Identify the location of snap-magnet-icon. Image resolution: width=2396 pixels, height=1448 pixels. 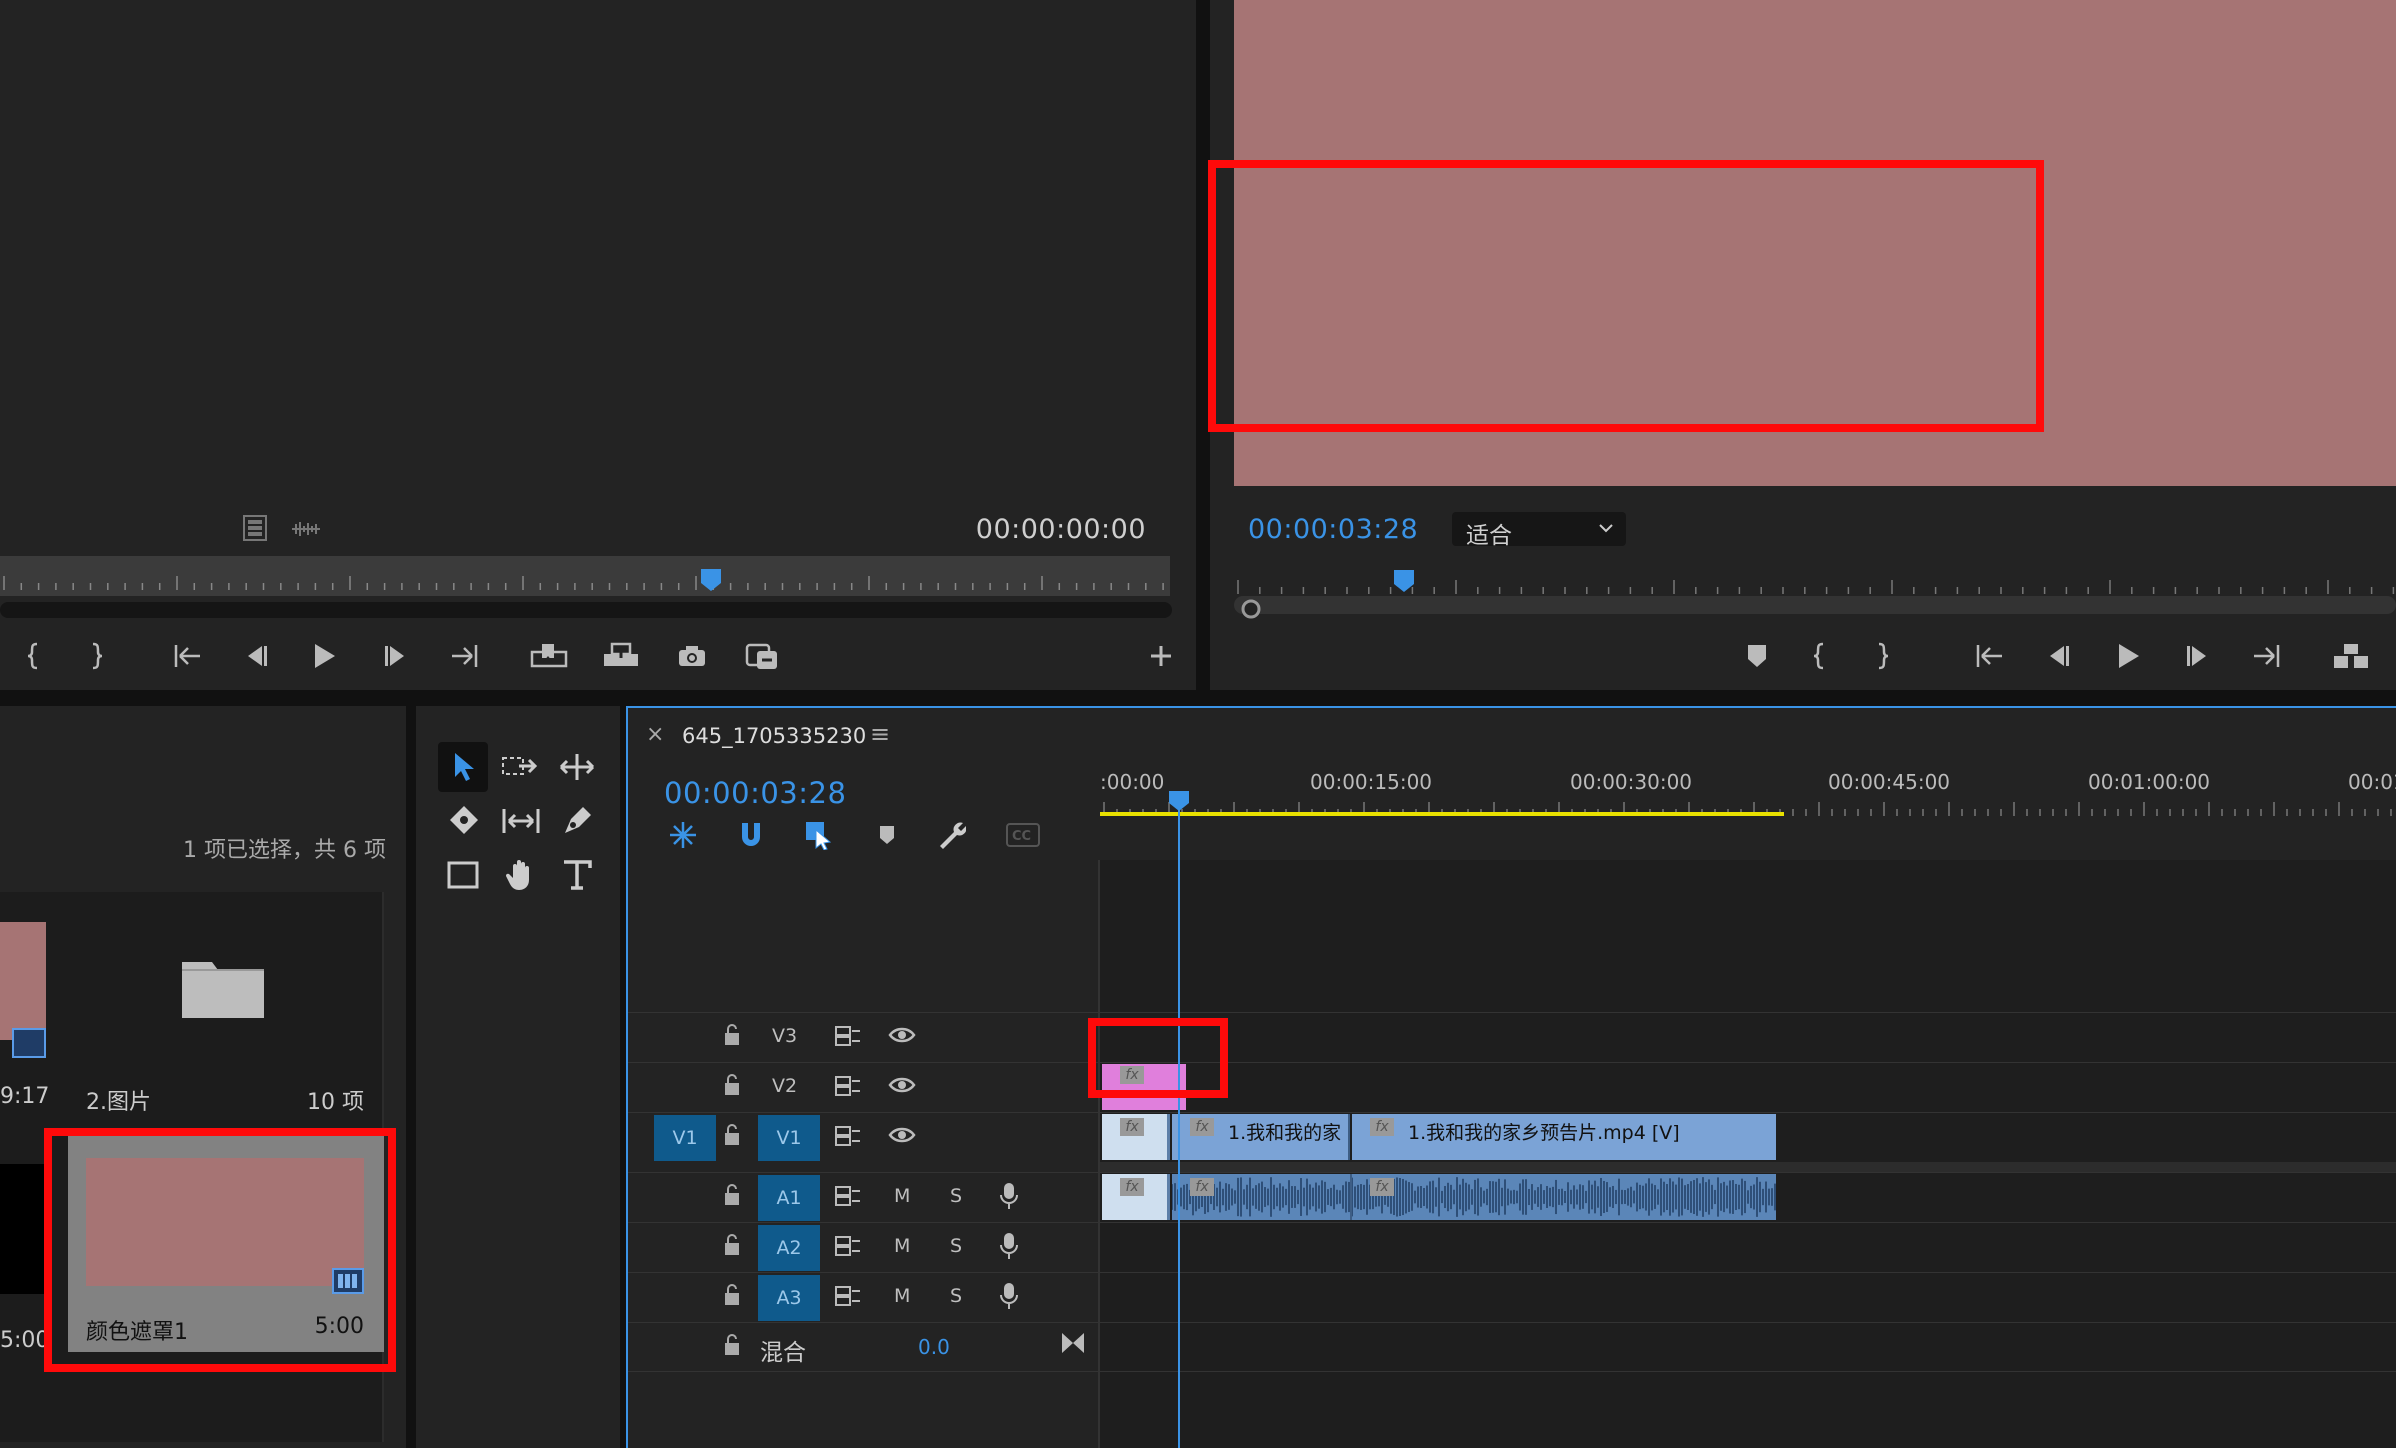
(751, 835).